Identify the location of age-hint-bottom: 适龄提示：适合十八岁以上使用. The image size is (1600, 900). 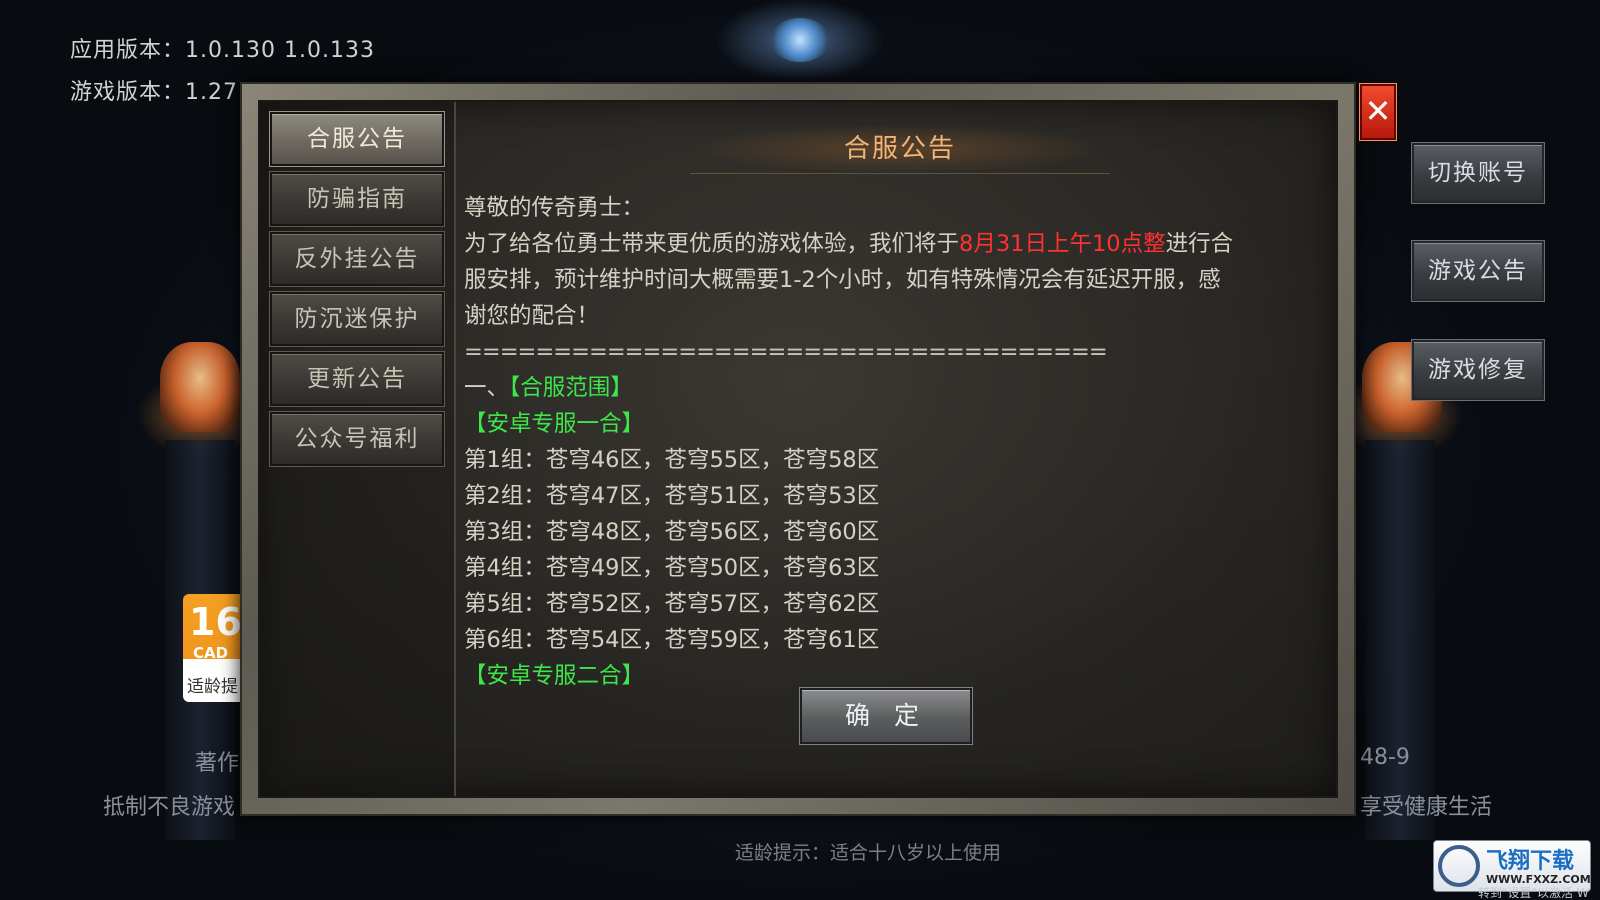
(868, 853).